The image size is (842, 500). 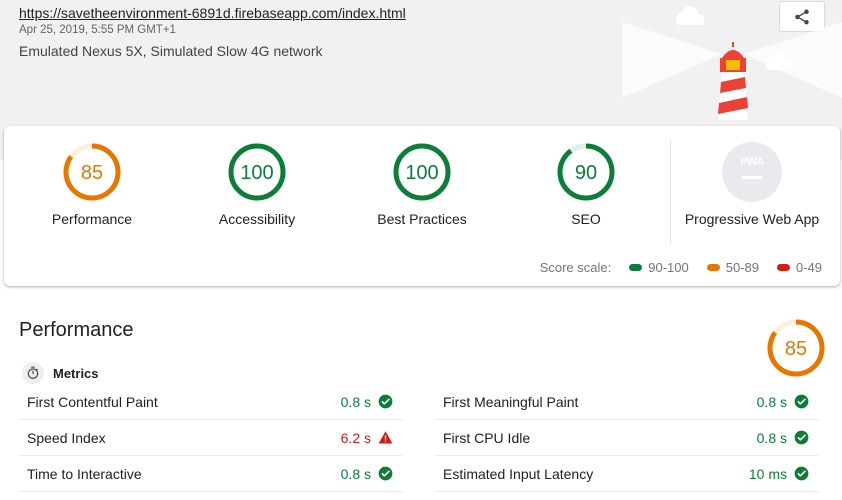 I want to click on gauge-score: 90, so click(x=586, y=173).